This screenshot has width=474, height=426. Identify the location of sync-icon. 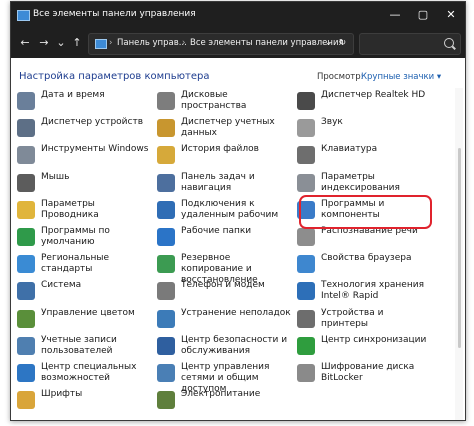
(306, 345).